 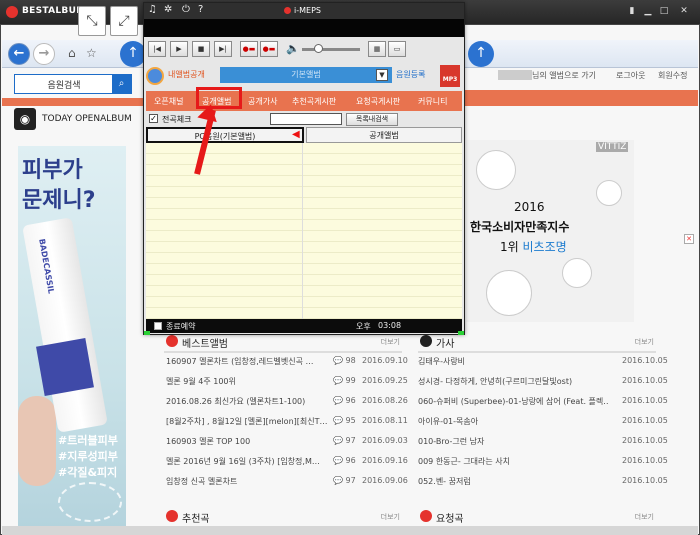 I want to click on ad-year: 2016, so click(x=529, y=207).